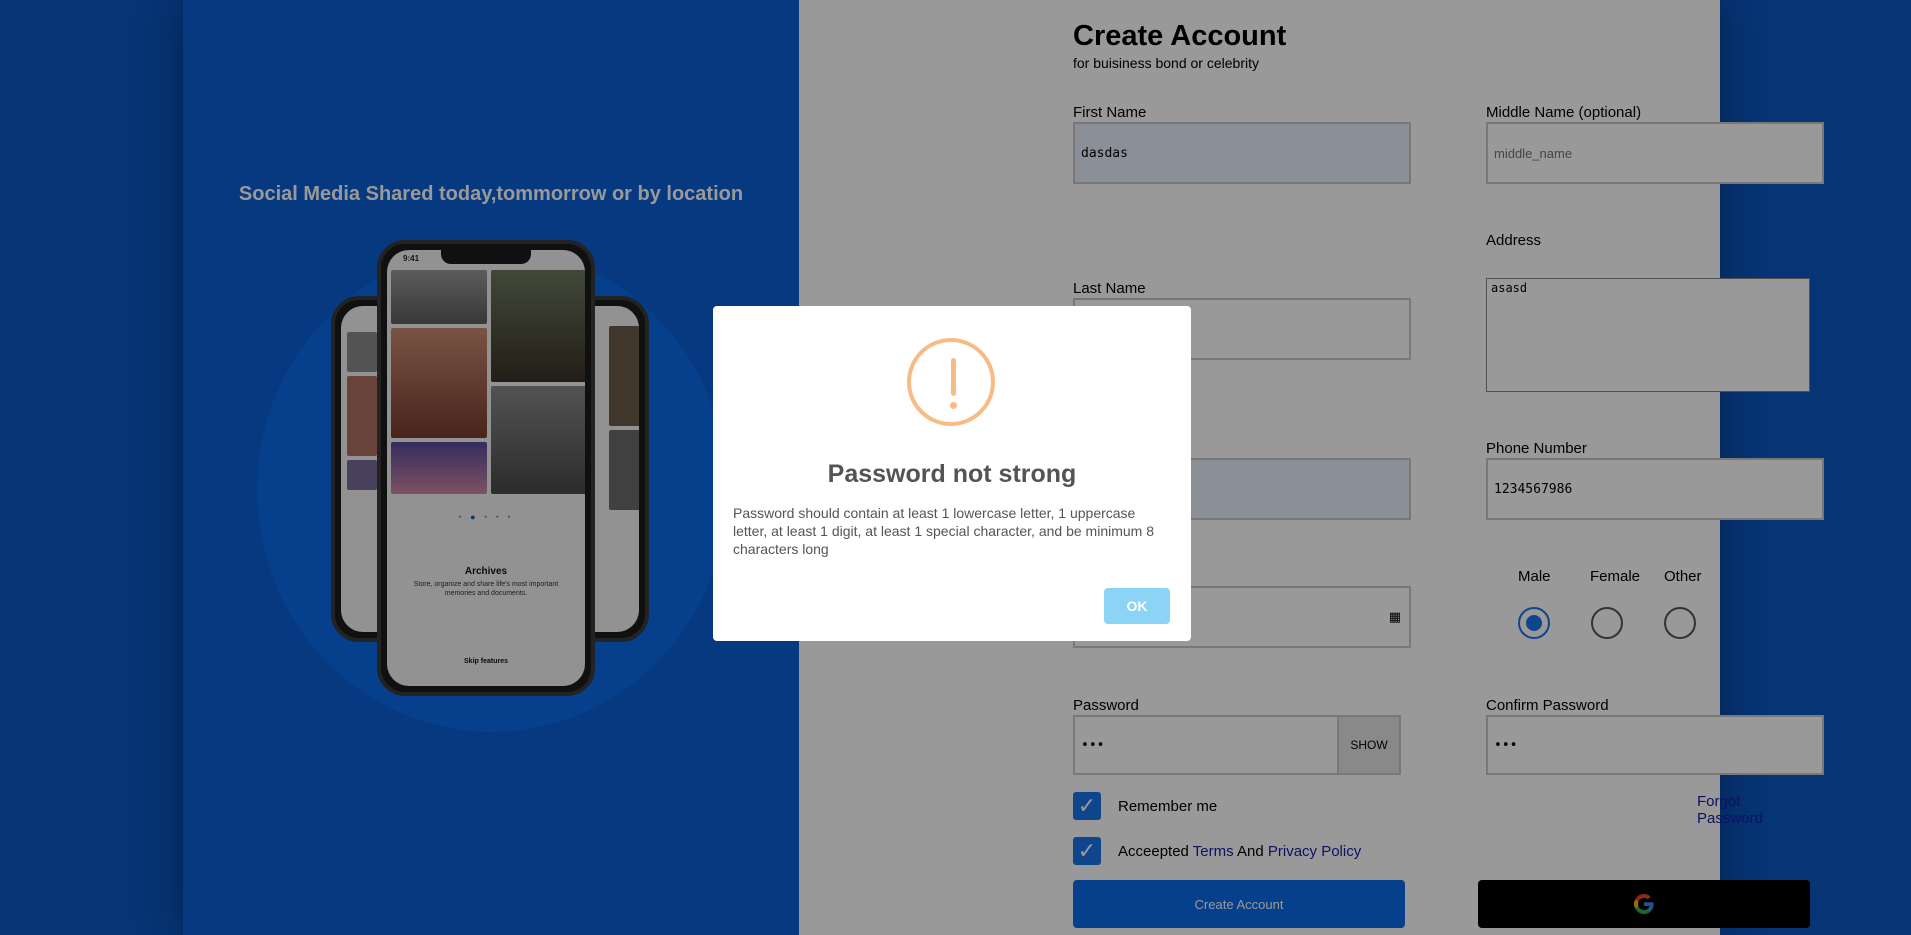  I want to click on alert-title: Password not strong, so click(952, 474).